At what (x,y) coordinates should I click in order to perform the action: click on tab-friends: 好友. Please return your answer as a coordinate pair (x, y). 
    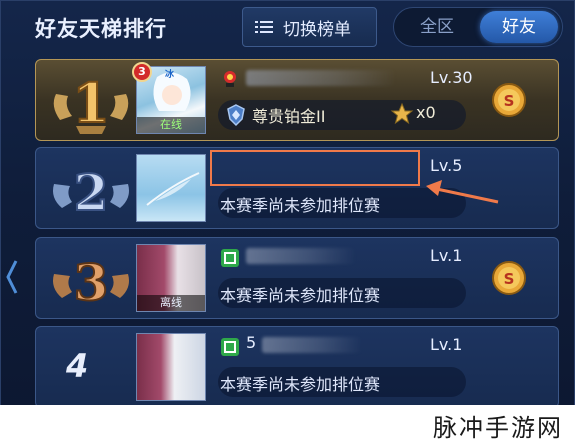
    Looking at the image, I should click on (519, 27).